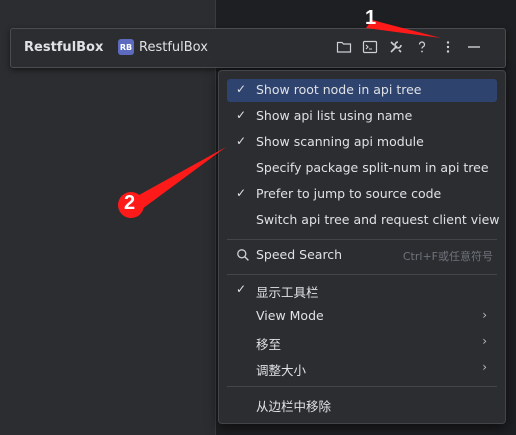 The height and width of the screenshot is (435, 516). Describe the element at coordinates (173, 47) in the screenshot. I see `tab-label: RestfulBox` at that location.